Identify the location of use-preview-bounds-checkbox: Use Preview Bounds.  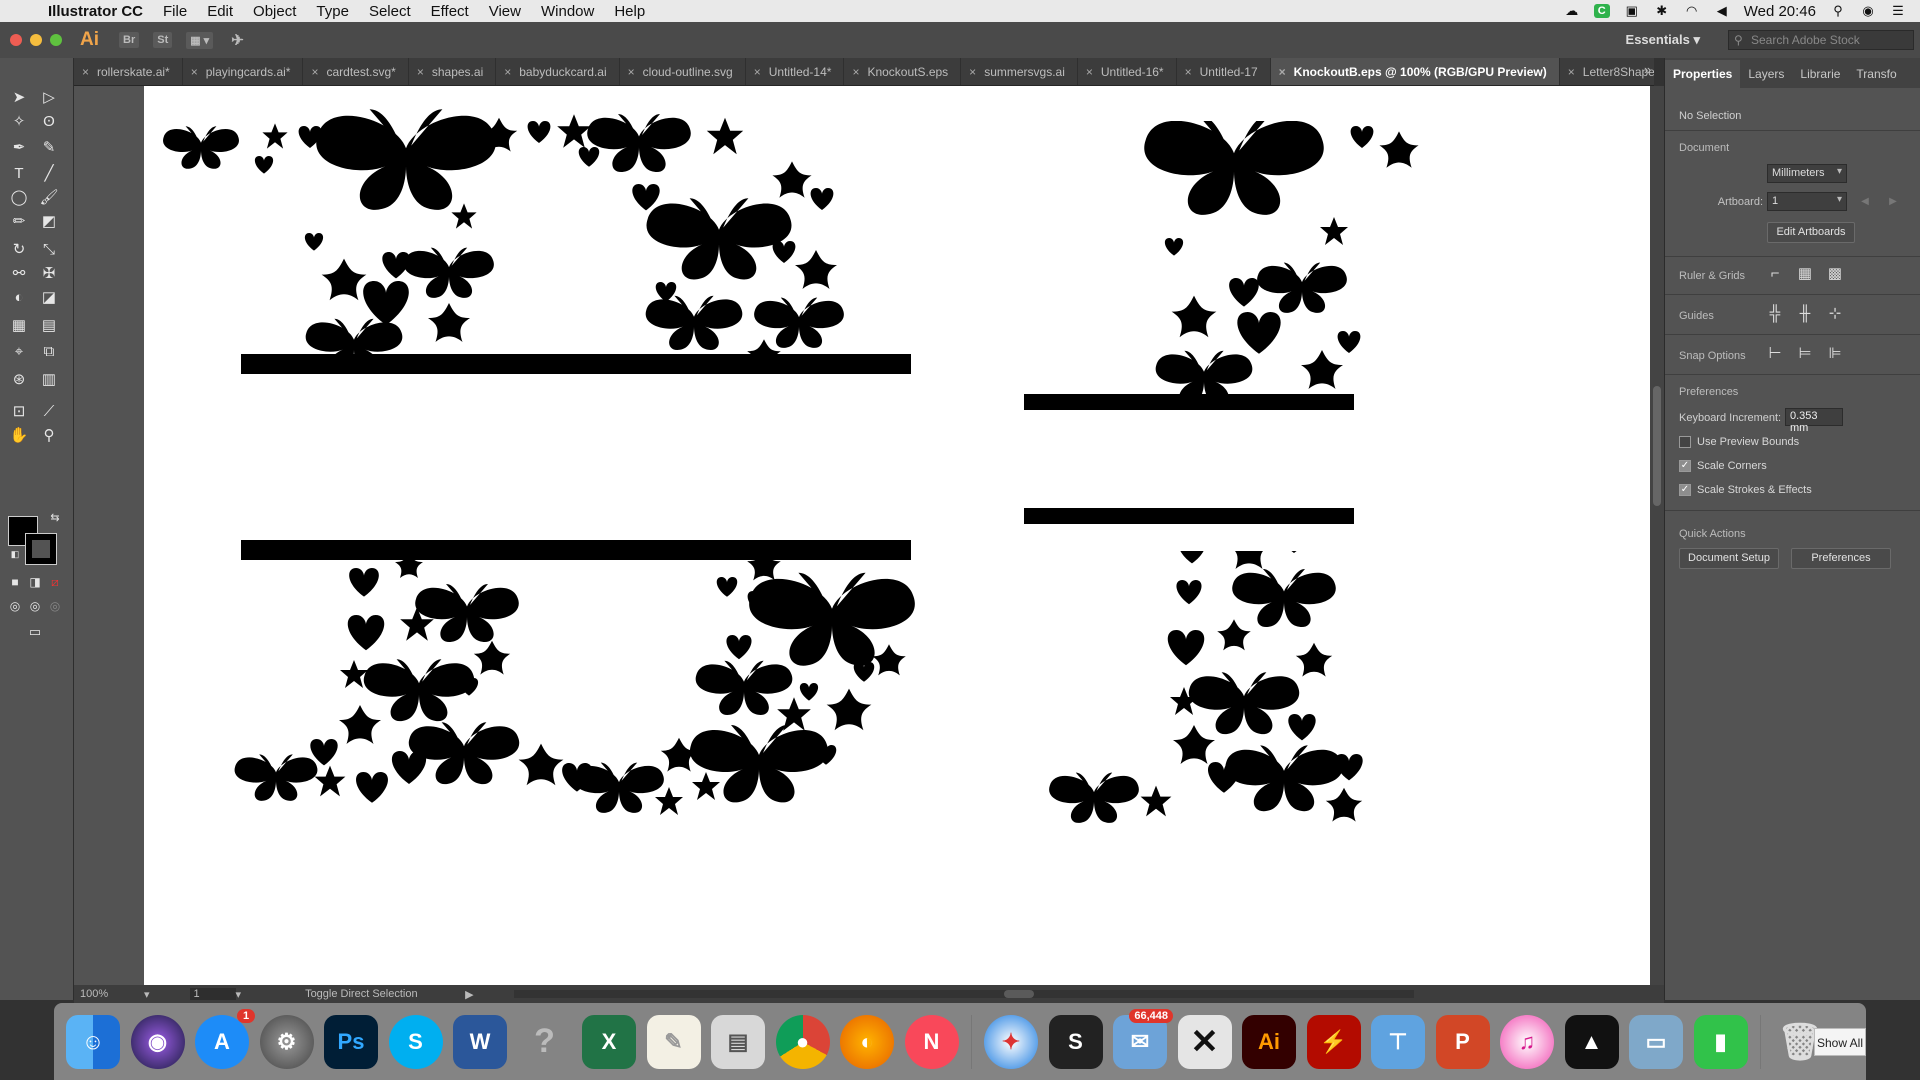
(1739, 442).